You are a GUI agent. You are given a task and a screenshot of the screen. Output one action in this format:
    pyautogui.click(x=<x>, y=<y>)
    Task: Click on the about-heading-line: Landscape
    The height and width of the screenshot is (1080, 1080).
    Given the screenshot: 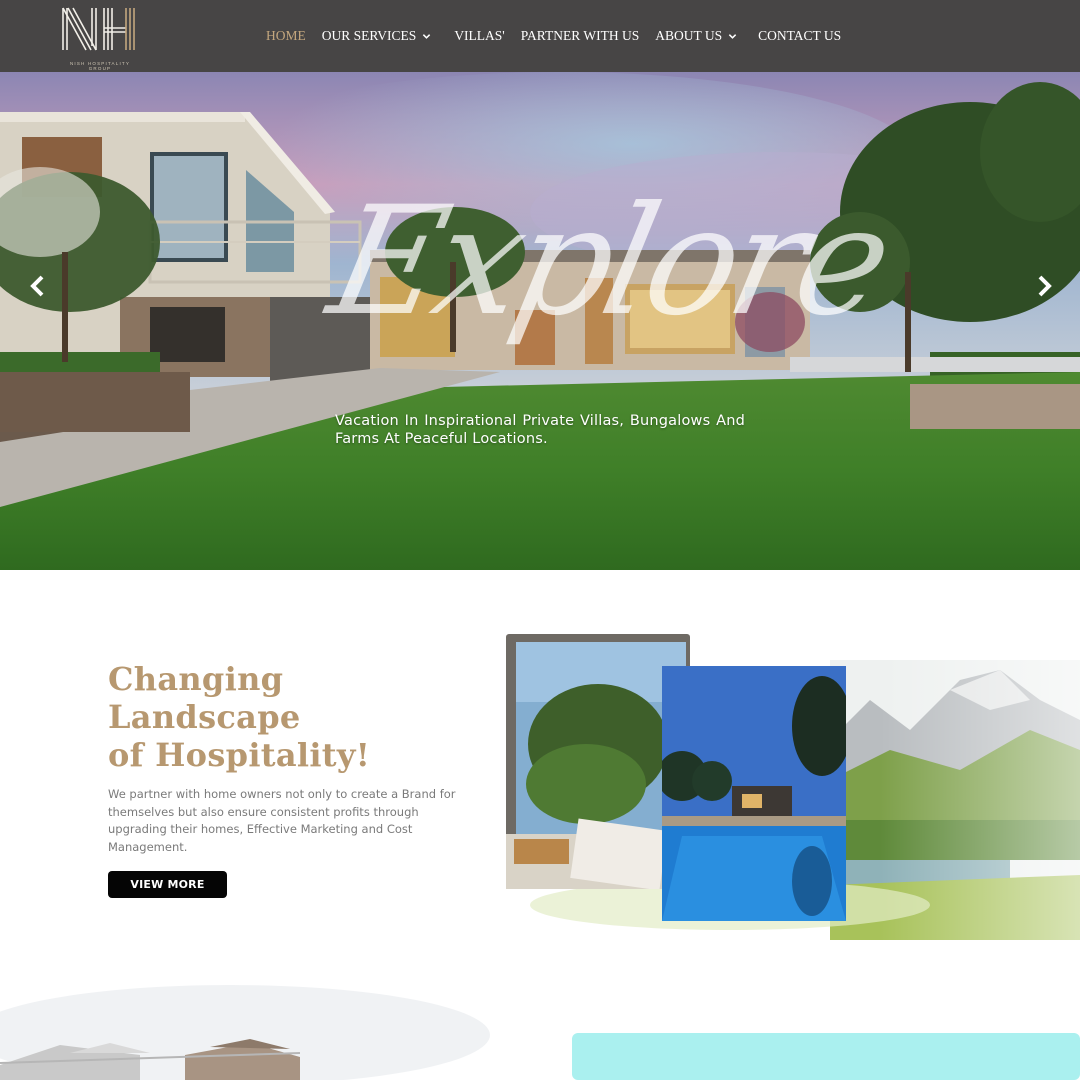 What is the action you would take?
    pyautogui.click(x=204, y=717)
    